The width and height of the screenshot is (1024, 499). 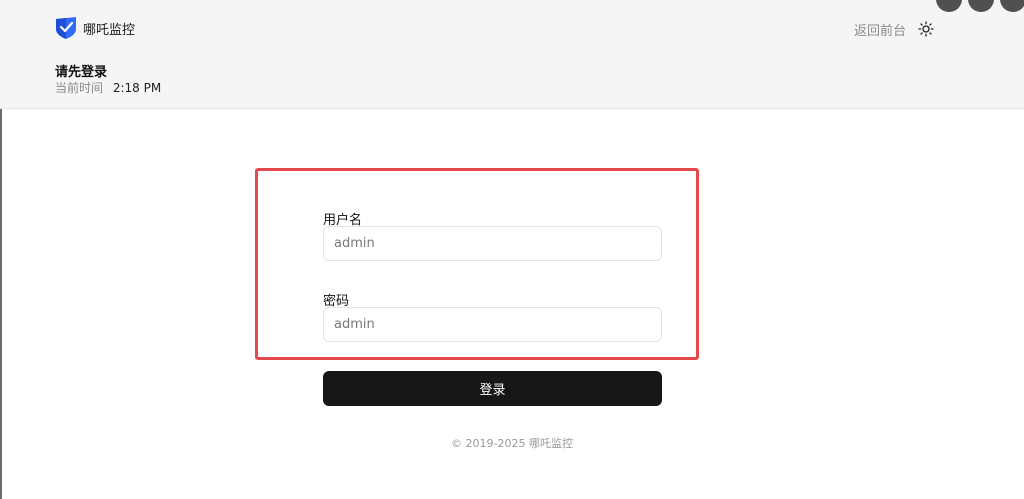 I want to click on current-time-label: 当前时间, so click(x=79, y=88).